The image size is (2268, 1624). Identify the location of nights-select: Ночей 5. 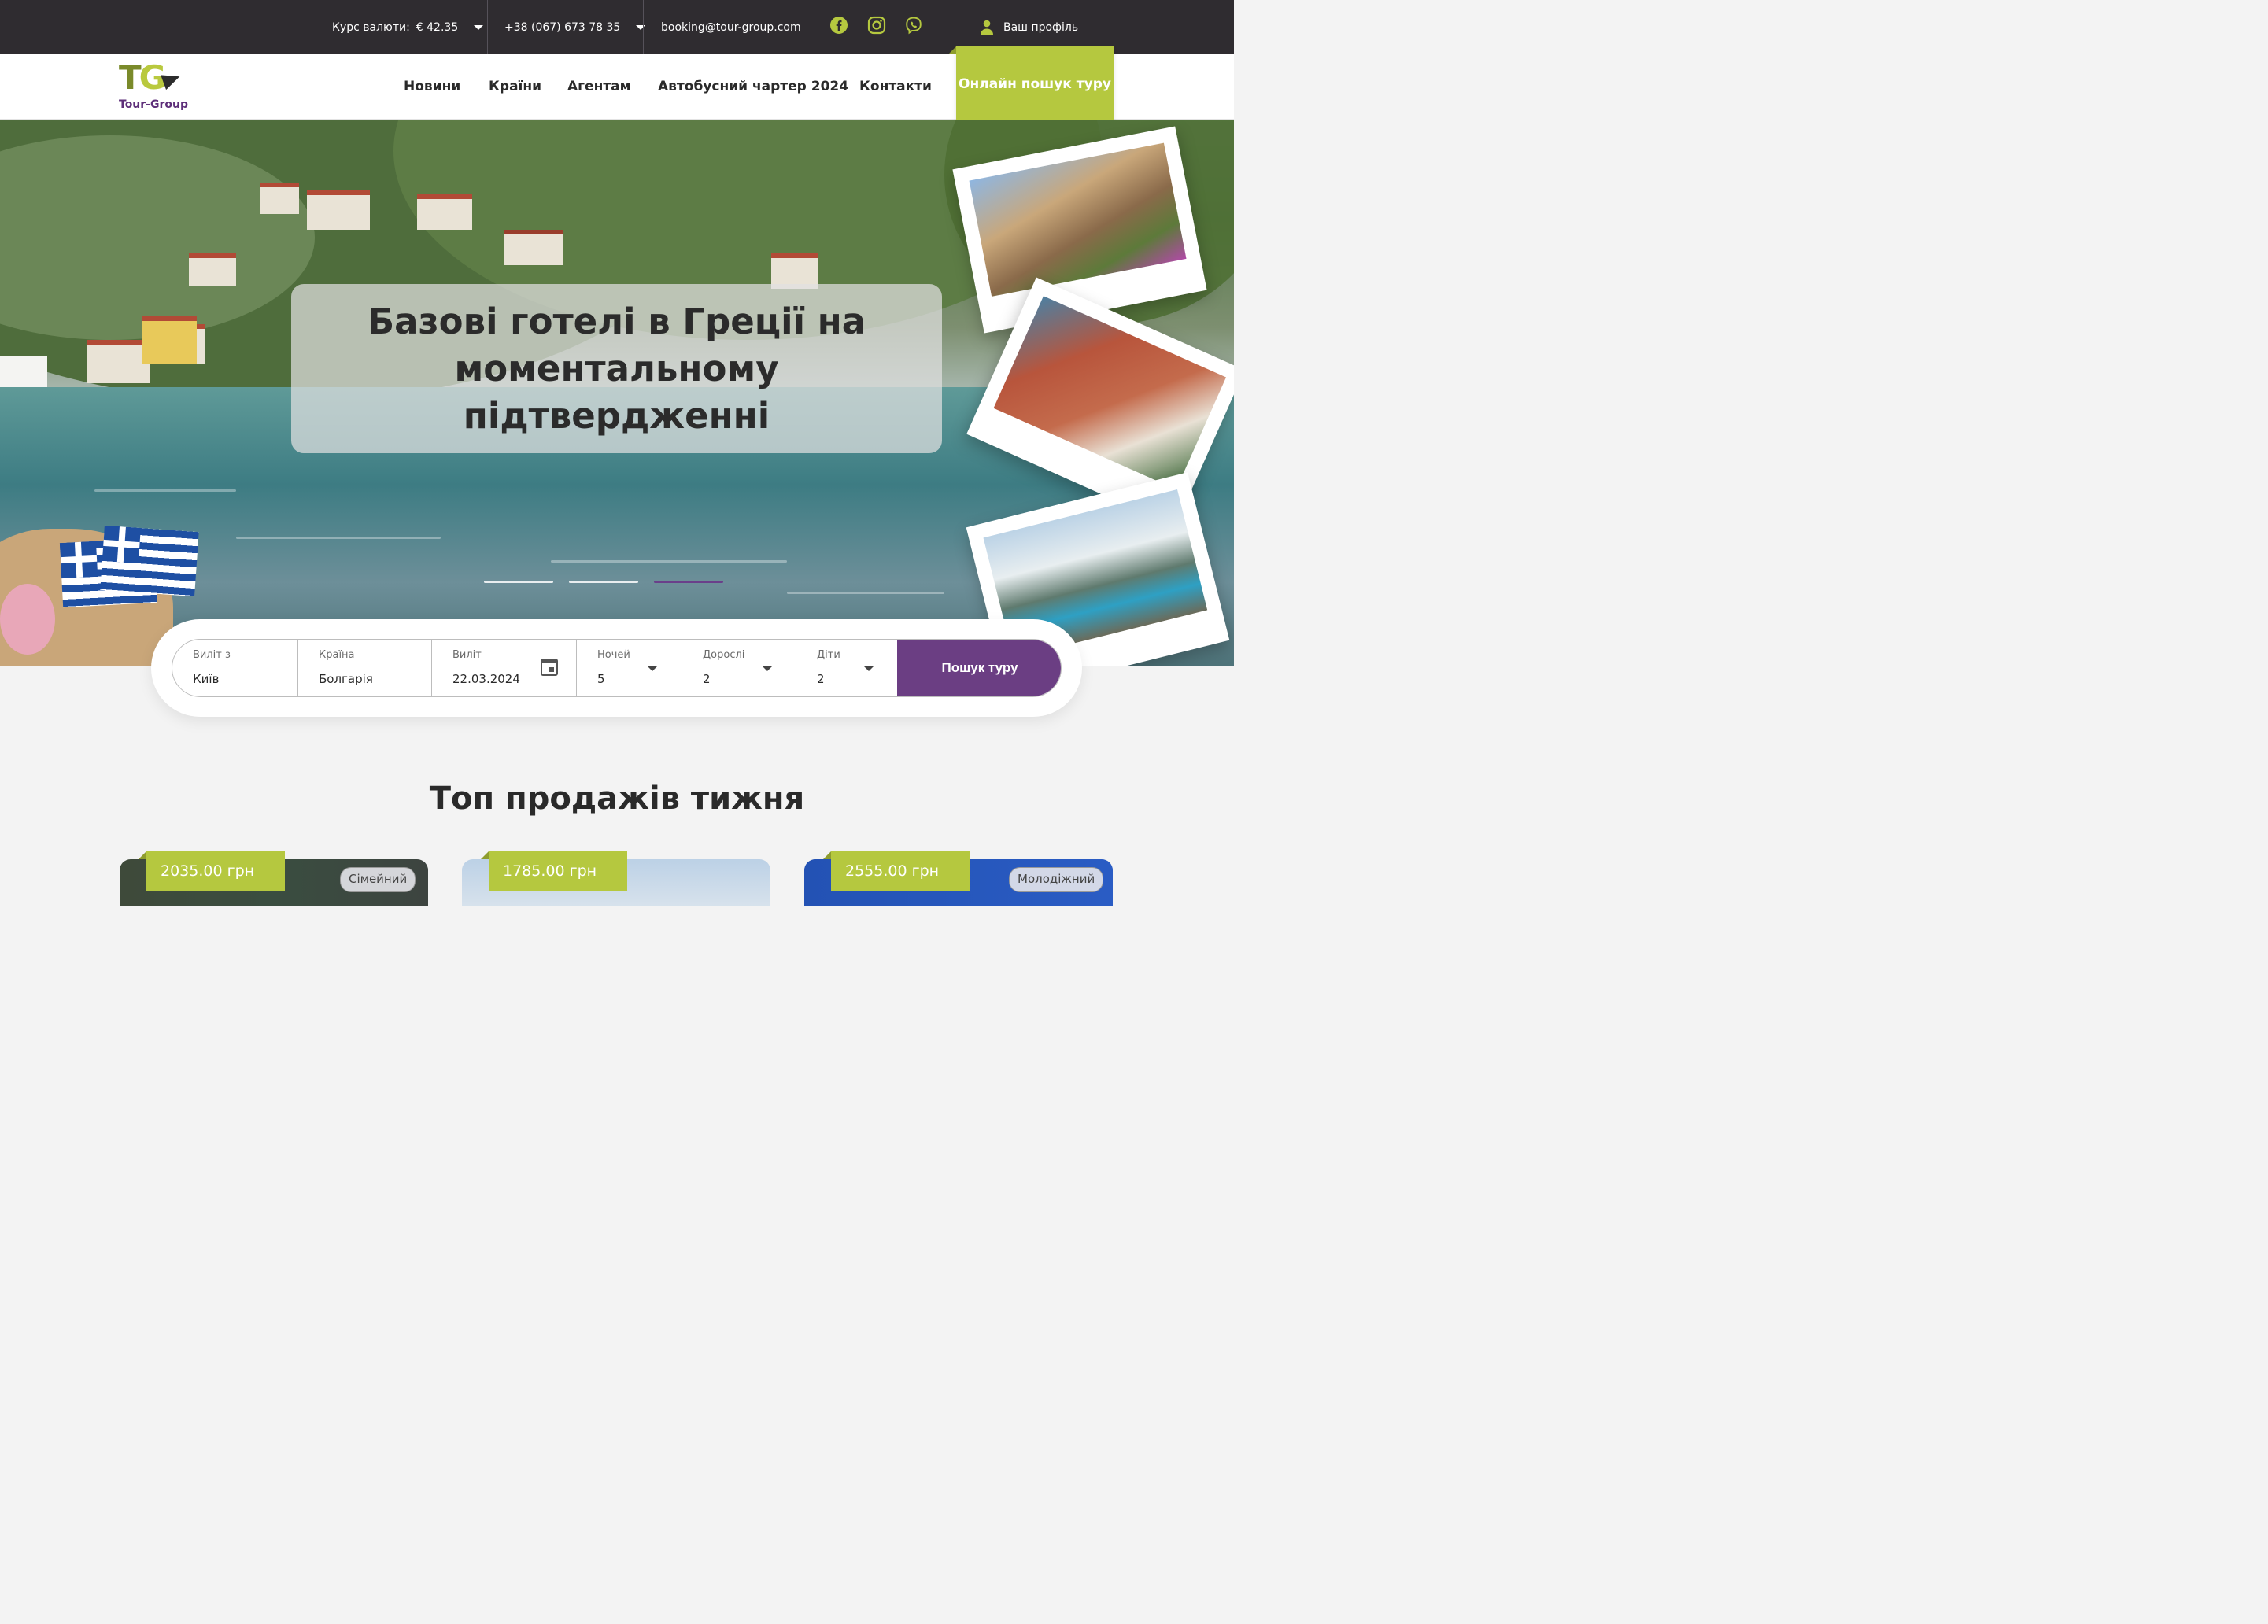
(629, 668).